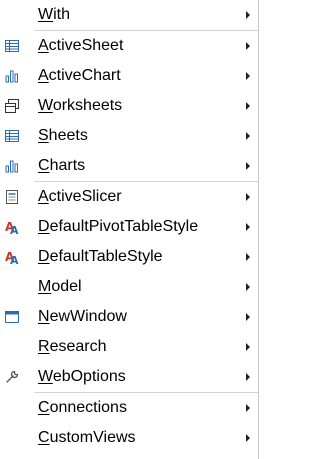 Image resolution: width=320 pixels, height=459 pixels. Describe the element at coordinates (129, 46) in the screenshot. I see `menu-item-activesheet: ActiveSheet` at that location.